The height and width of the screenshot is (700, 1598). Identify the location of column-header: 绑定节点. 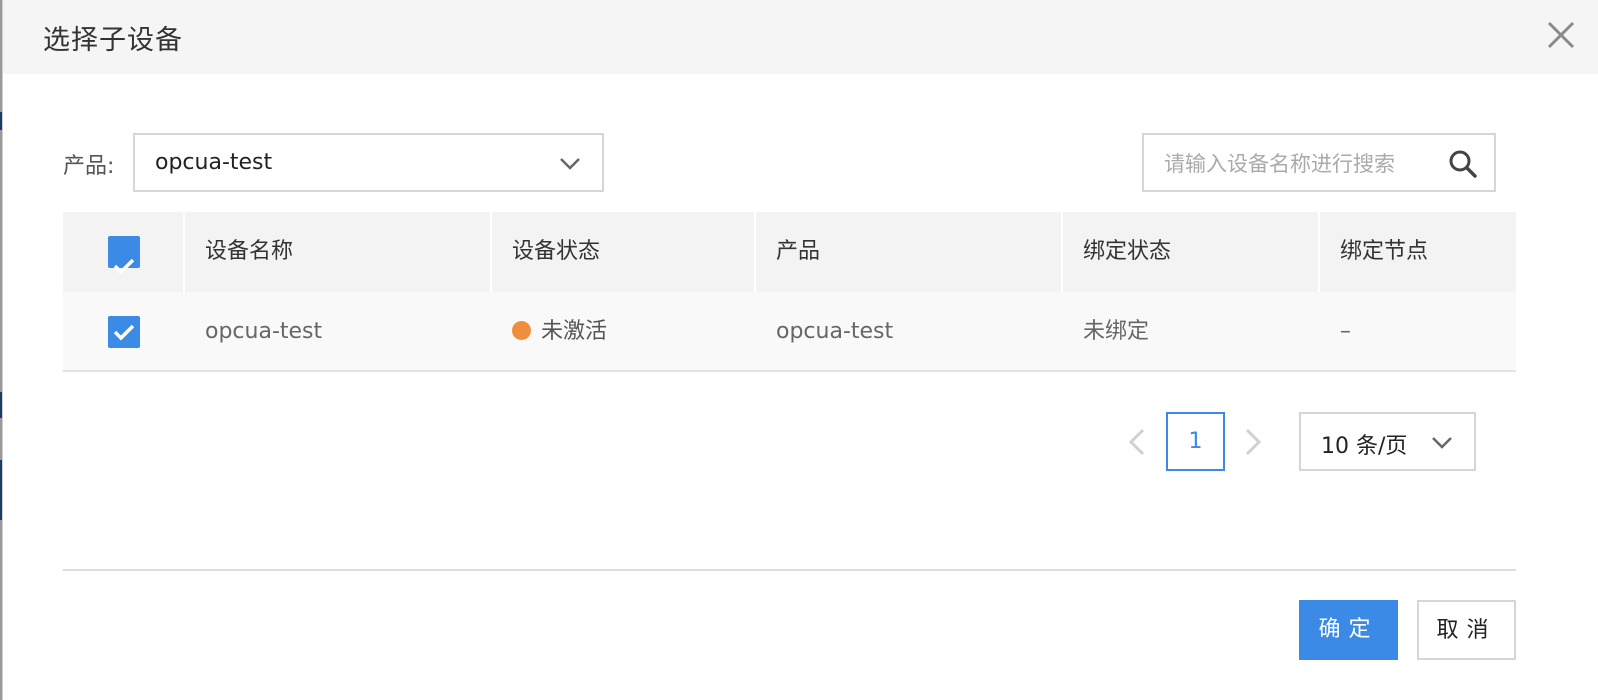
(1418, 252).